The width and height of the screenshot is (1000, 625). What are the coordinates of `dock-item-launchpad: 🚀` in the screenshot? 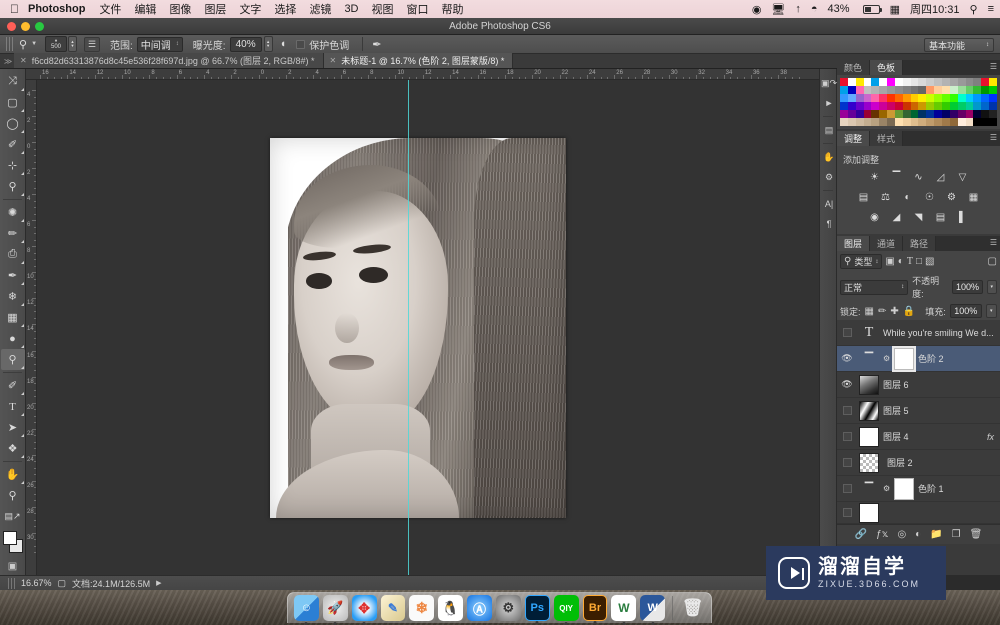 It's located at (335, 610).